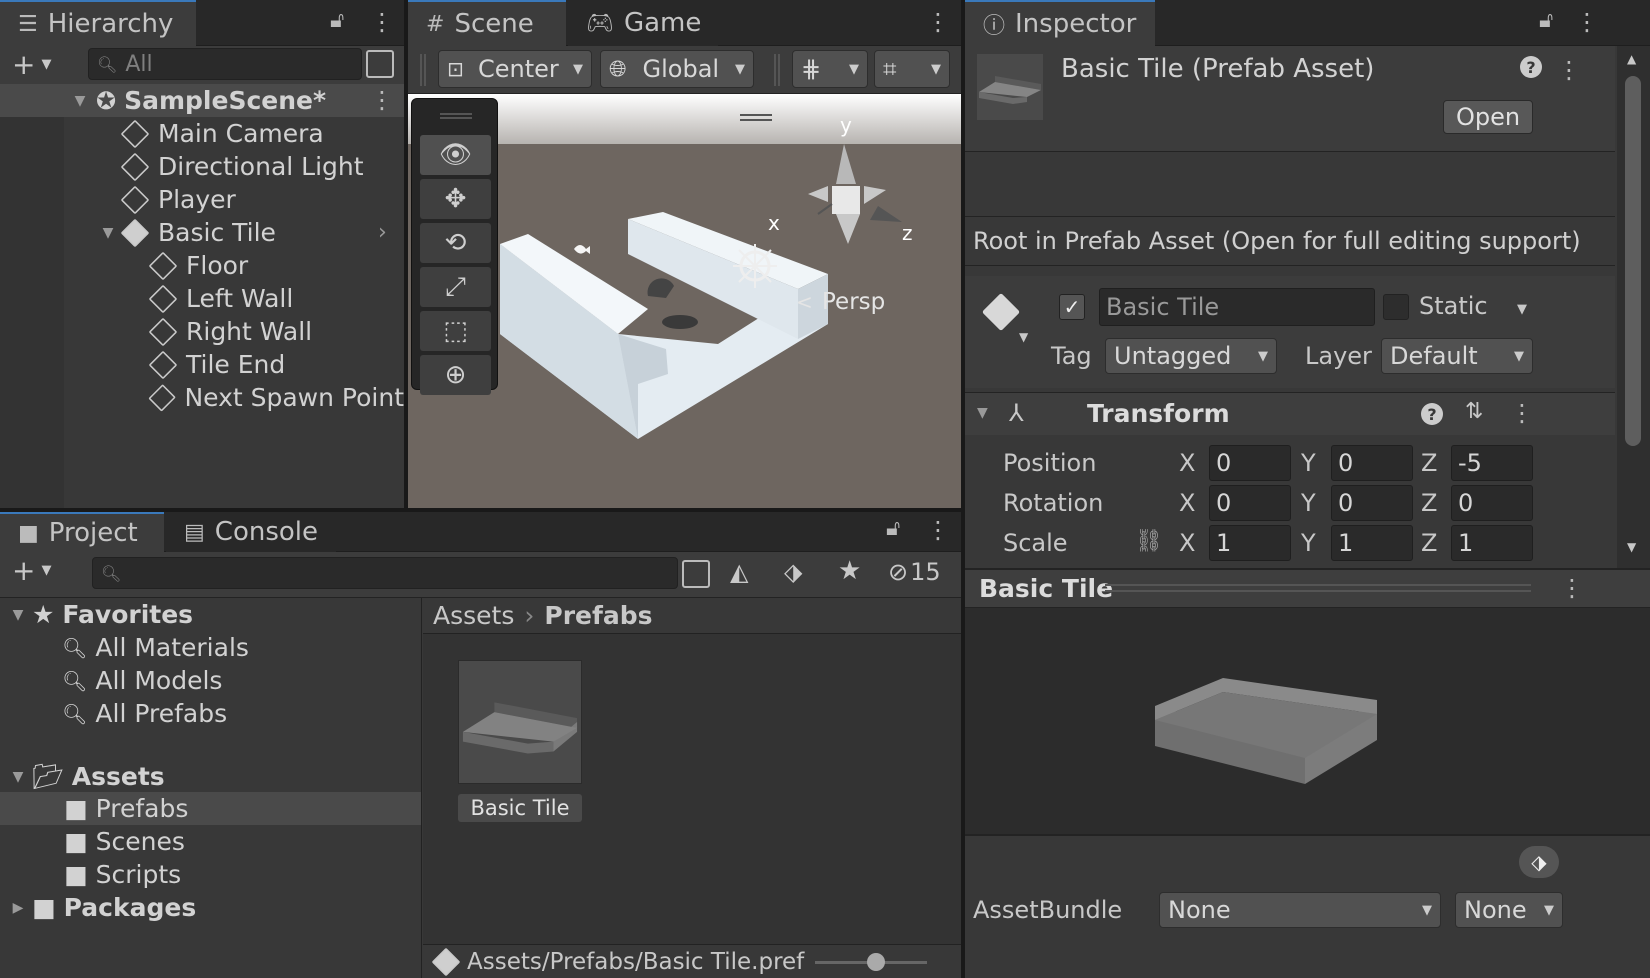 The width and height of the screenshot is (1650, 978). What do you see at coordinates (31, 64) in the screenshot?
I see `create-button: + ▼` at bounding box center [31, 64].